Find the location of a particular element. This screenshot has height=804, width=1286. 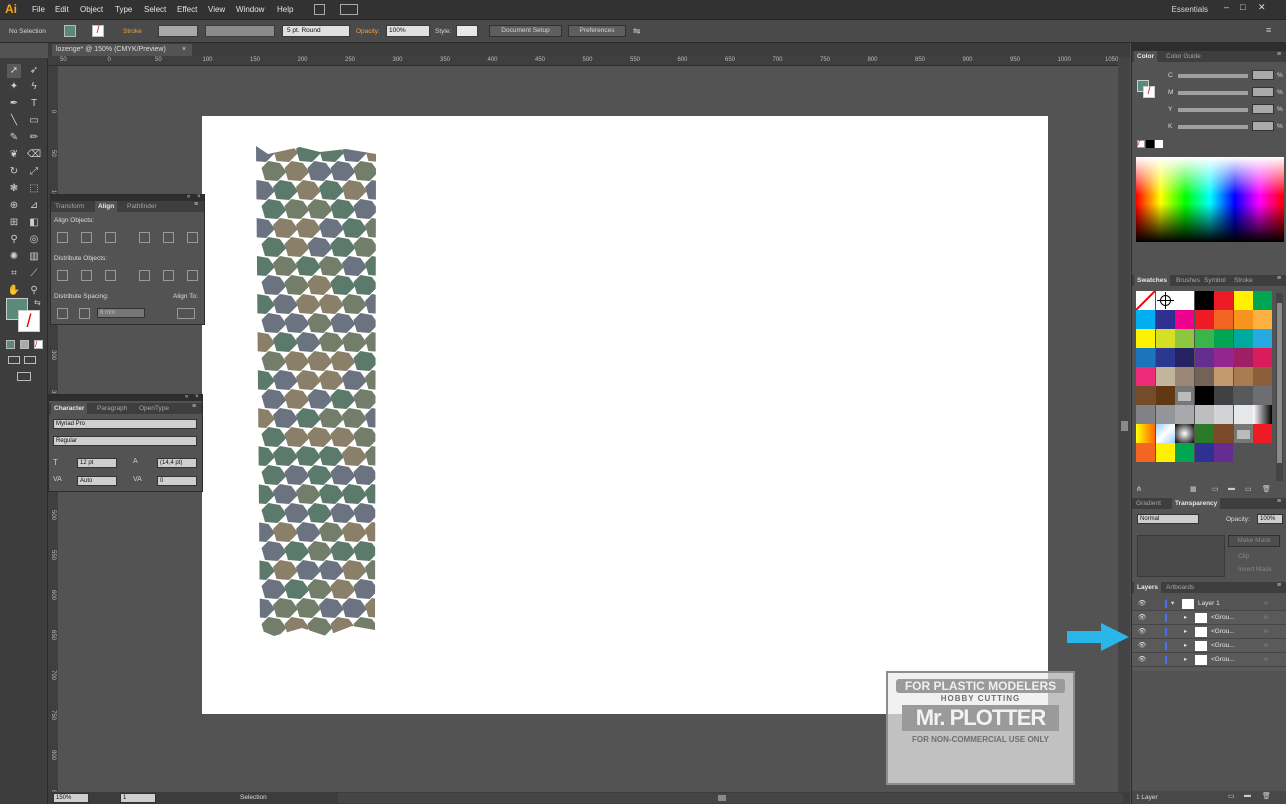

vertical-scrollbar is located at coordinates (1124, 425).